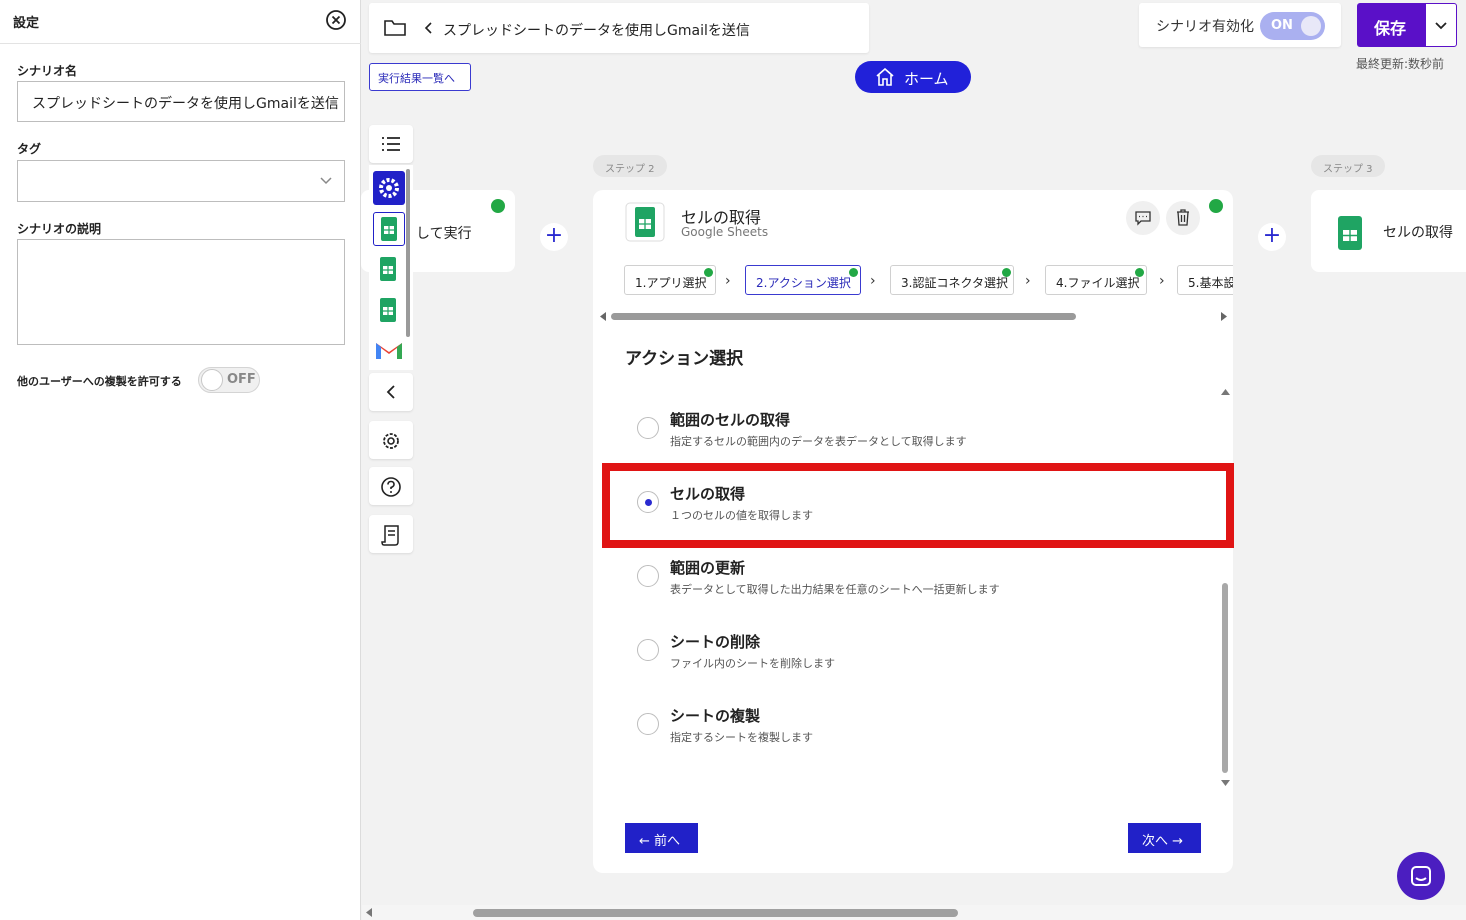  Describe the element at coordinates (1205, 27) in the screenshot. I see `enable-label: シナリオ有効化` at that location.